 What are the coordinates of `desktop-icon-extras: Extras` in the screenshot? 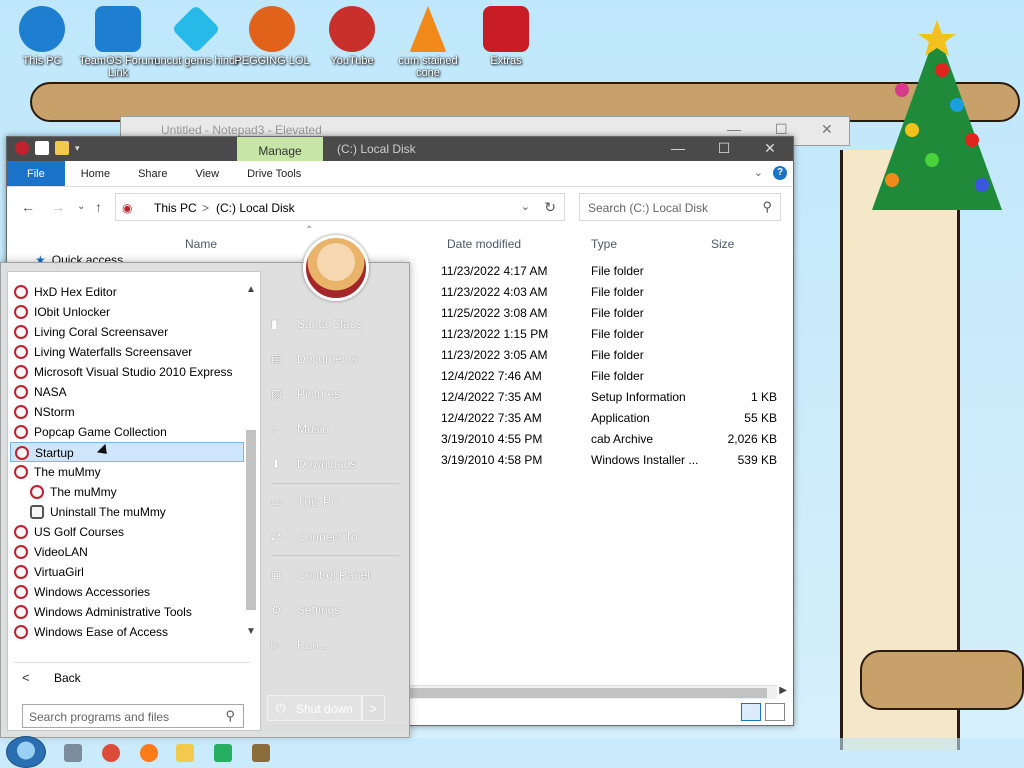 It's located at (506, 36).